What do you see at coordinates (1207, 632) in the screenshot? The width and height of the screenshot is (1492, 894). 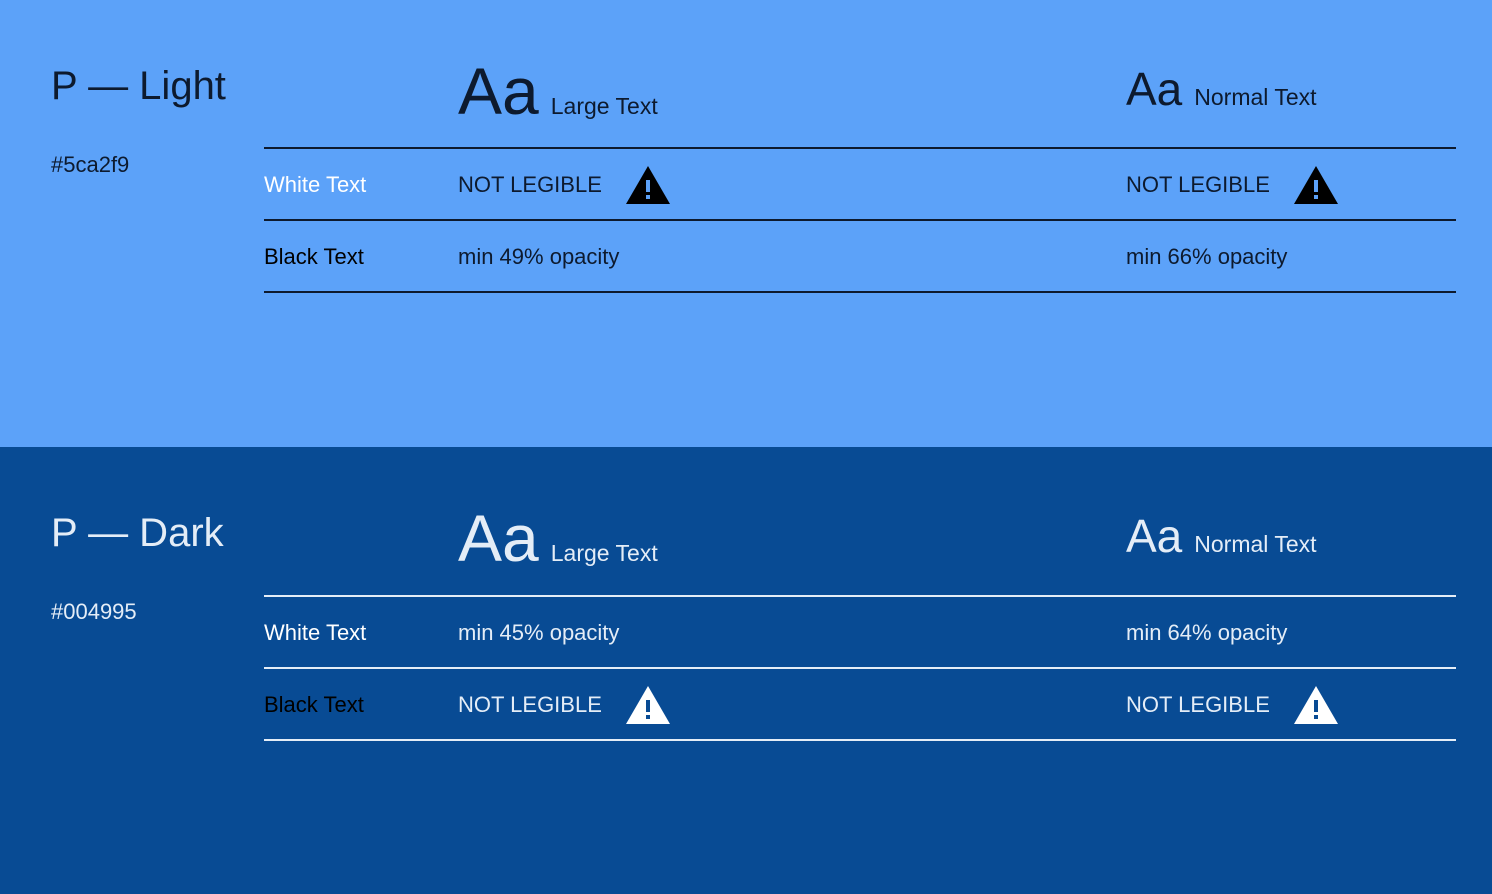 I see `normal-text-result: min 64% opacity` at bounding box center [1207, 632].